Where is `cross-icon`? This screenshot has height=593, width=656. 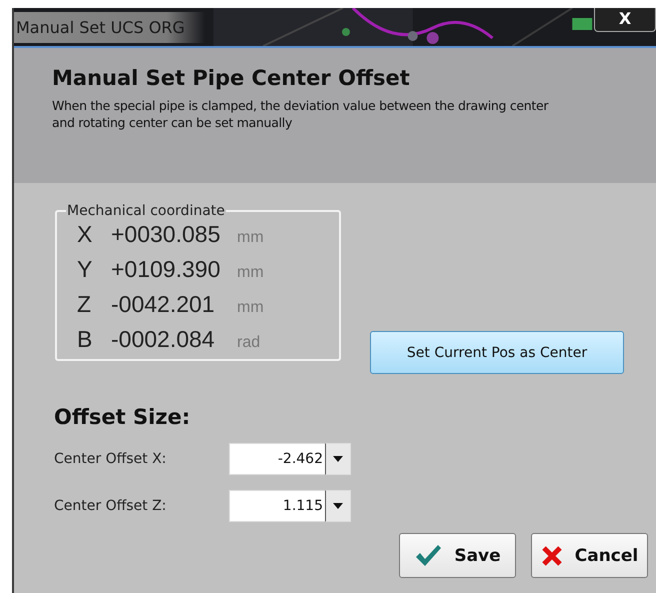
cross-icon is located at coordinates (551, 555).